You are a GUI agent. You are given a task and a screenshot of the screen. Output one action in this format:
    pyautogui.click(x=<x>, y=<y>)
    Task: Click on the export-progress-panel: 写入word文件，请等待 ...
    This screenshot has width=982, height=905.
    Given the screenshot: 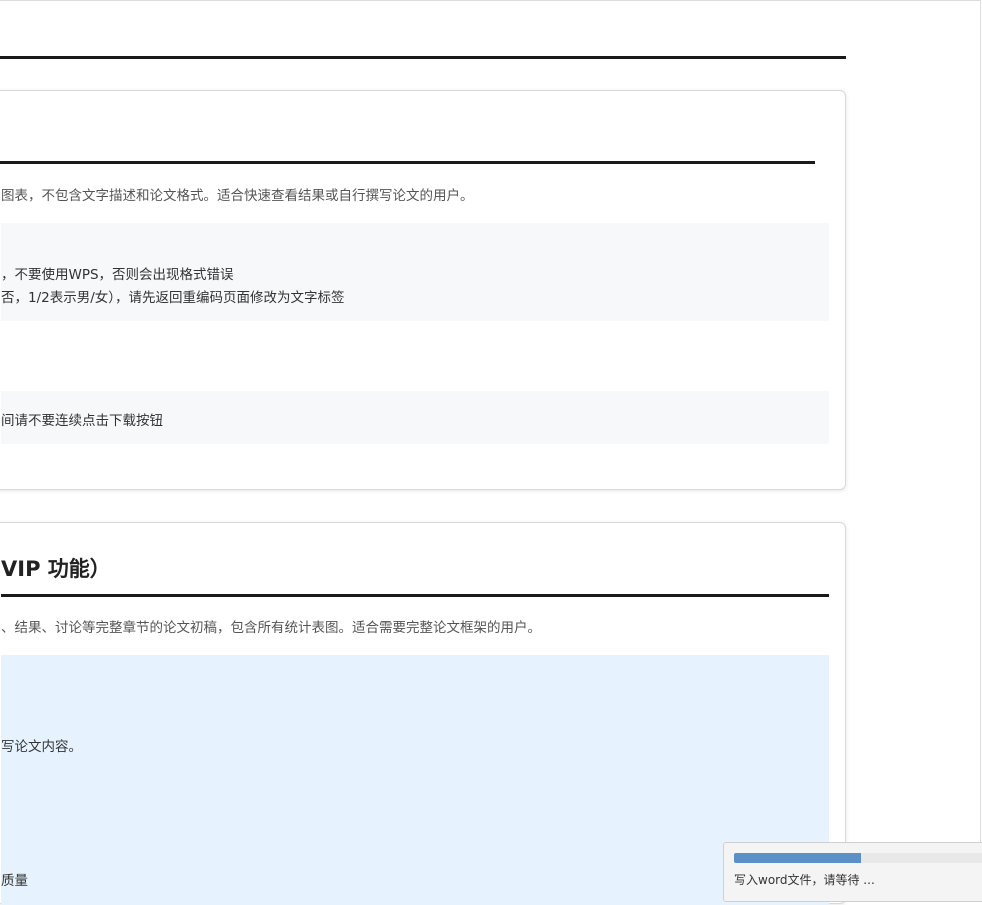 What is the action you would take?
    pyautogui.click(x=852, y=872)
    